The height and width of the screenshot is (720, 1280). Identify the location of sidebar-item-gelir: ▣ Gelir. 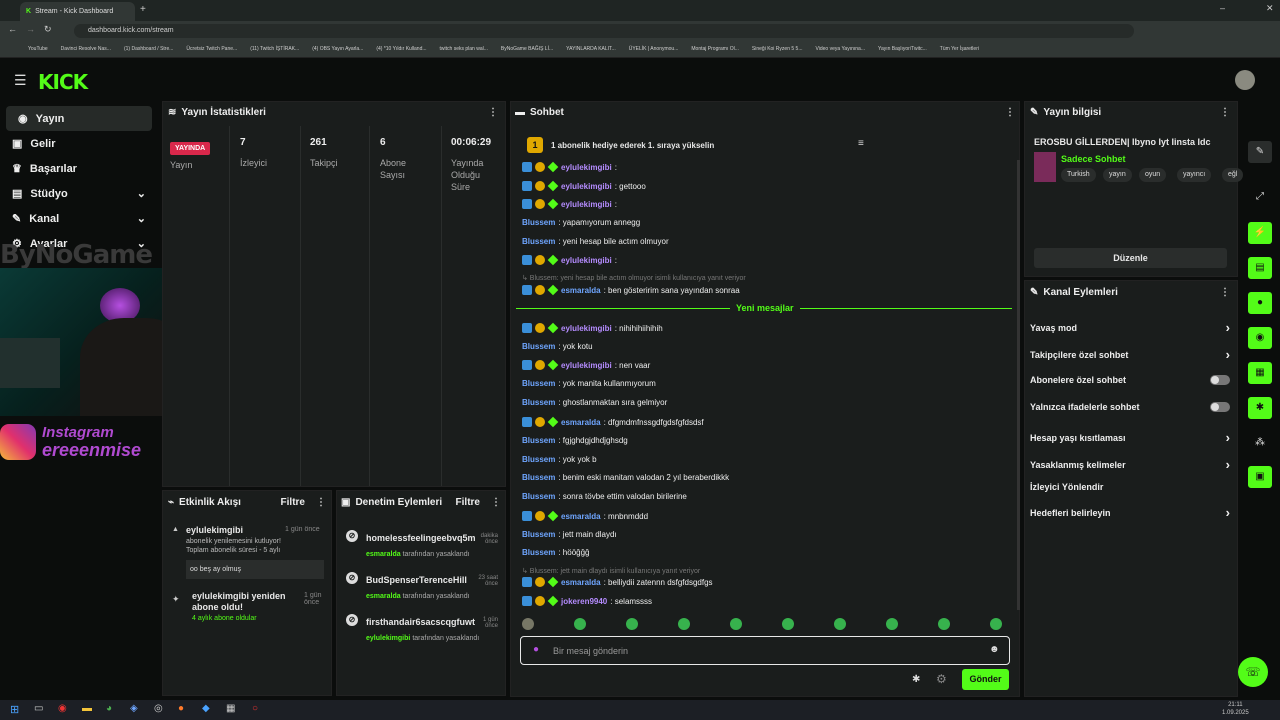
(76, 143).